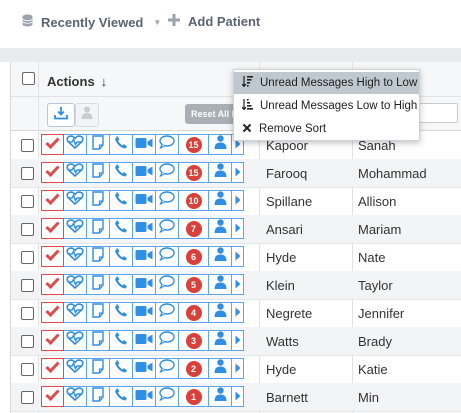 The width and height of the screenshot is (461, 413). I want to click on unread-count-cell: 10, so click(194, 200).